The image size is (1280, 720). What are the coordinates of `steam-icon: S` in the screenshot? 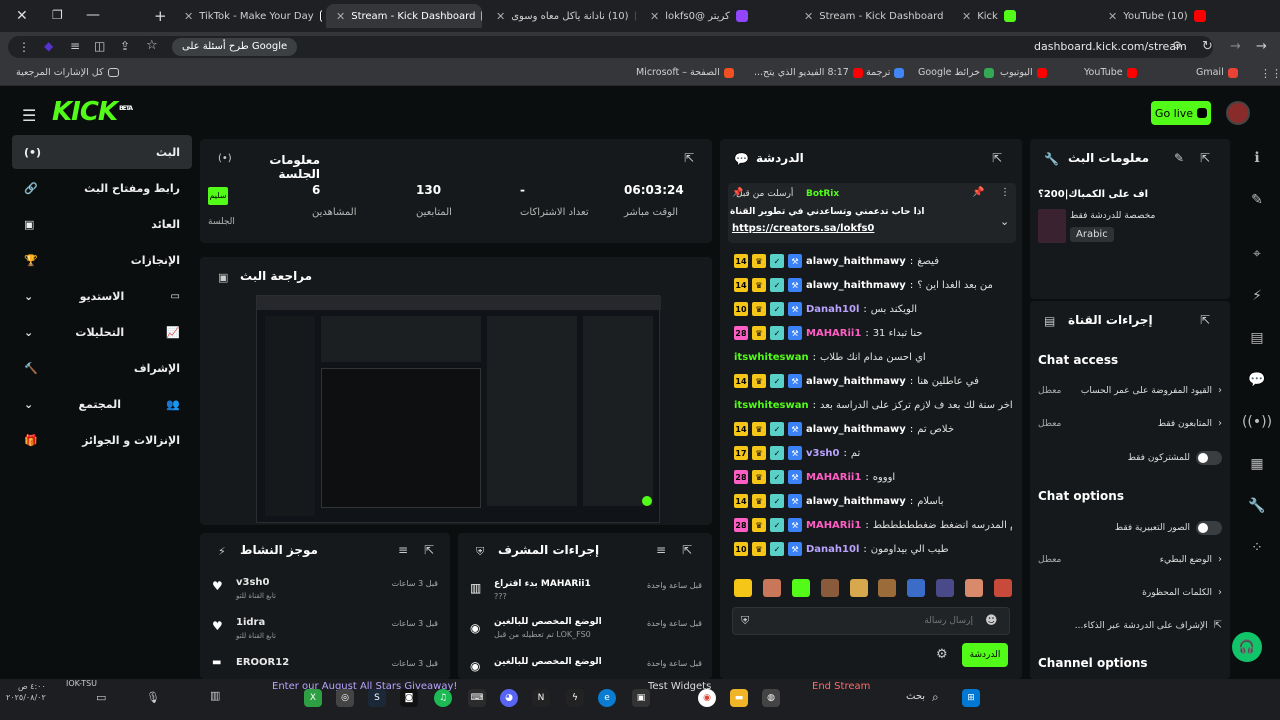 It's located at (377, 698).